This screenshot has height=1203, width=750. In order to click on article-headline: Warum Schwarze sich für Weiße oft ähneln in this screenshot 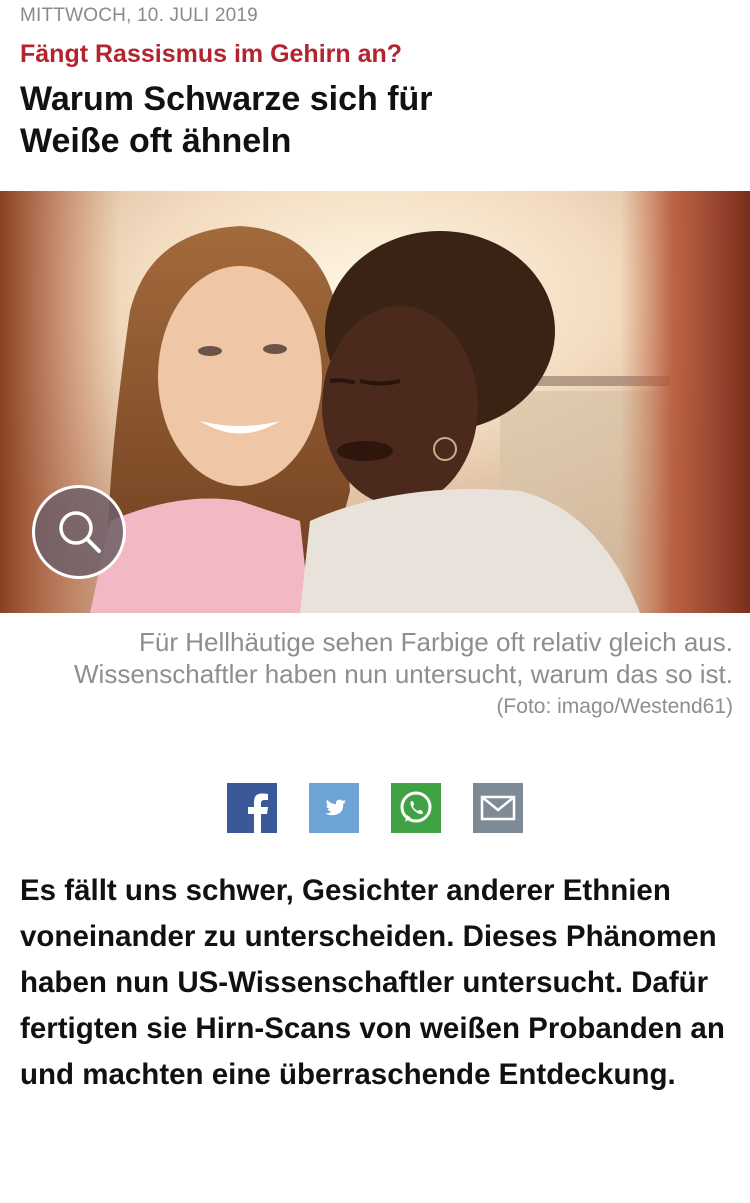, I will do `click(300, 120)`.